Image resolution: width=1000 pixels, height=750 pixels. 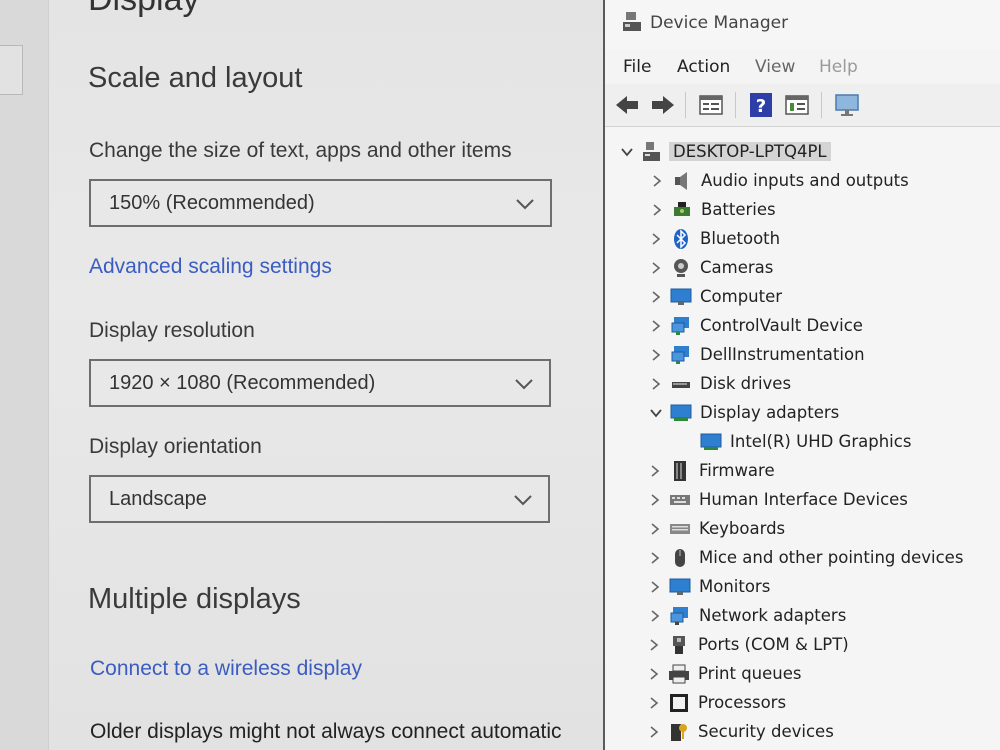 I want to click on tree-item-label: Keyboards, so click(x=742, y=528).